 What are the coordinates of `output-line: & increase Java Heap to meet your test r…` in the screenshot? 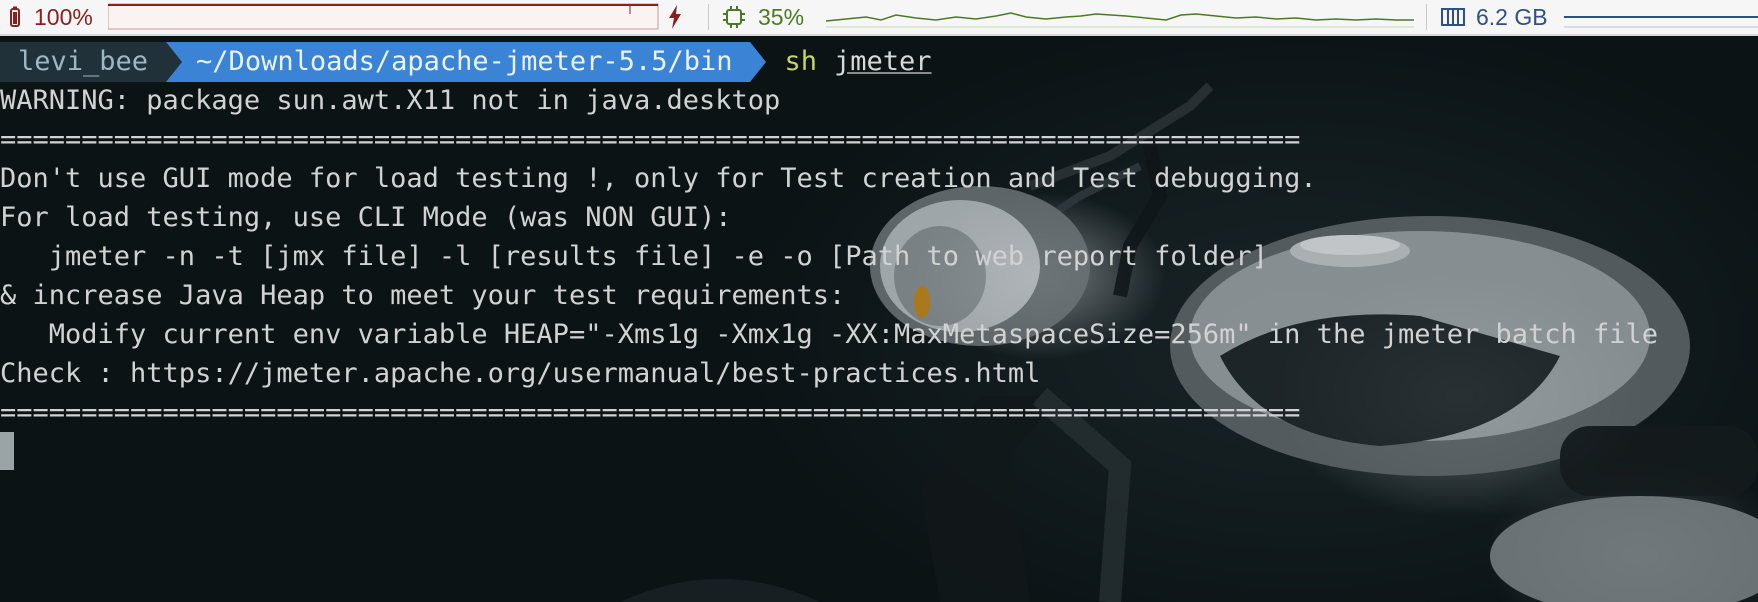 It's located at (423, 295).